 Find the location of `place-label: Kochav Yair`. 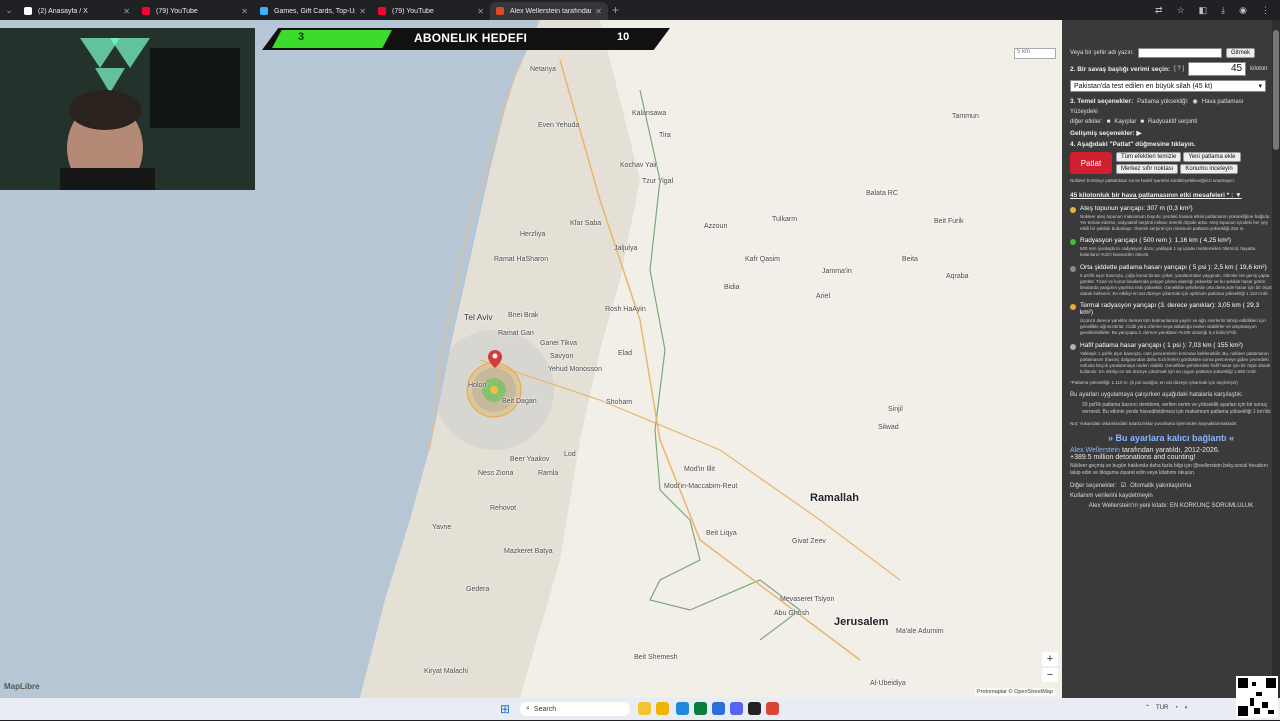

place-label: Kochav Yair is located at coordinates (639, 165).